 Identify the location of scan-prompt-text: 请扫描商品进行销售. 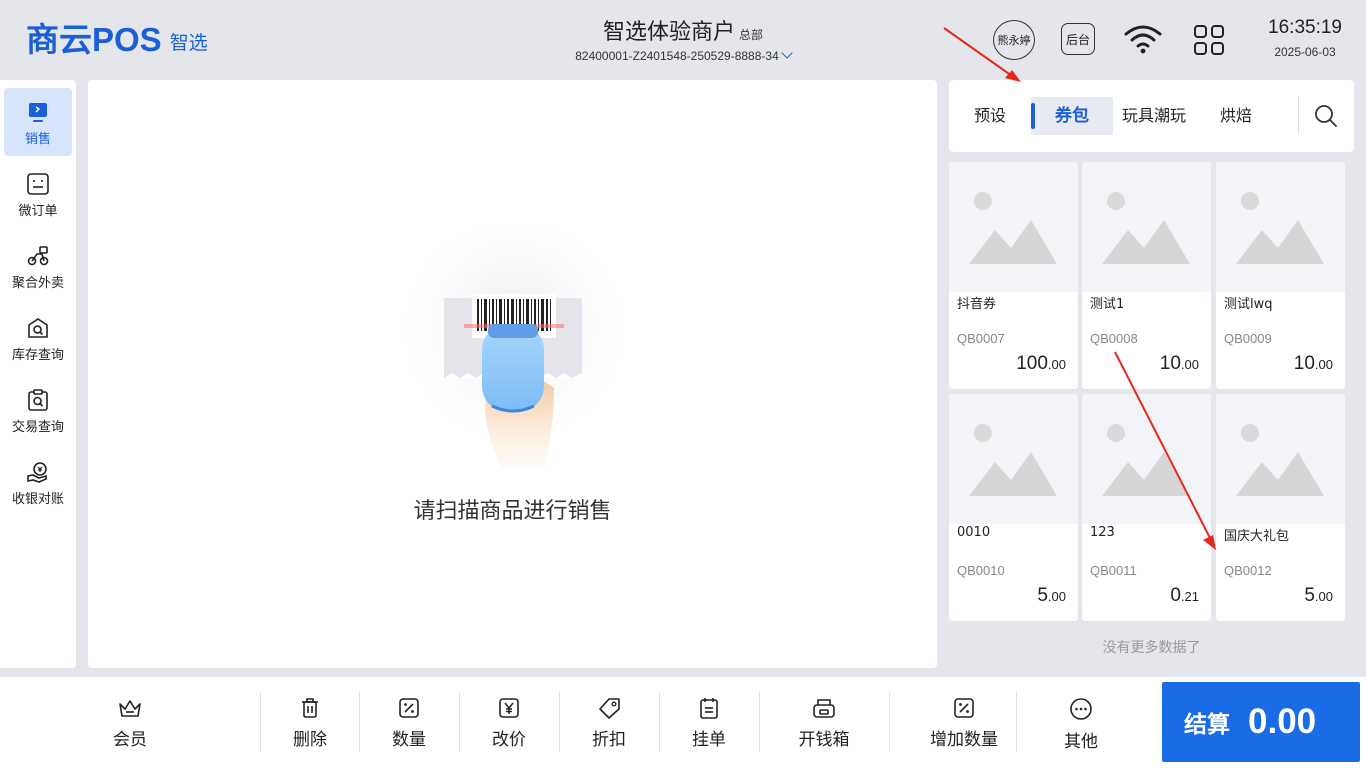
(512, 511).